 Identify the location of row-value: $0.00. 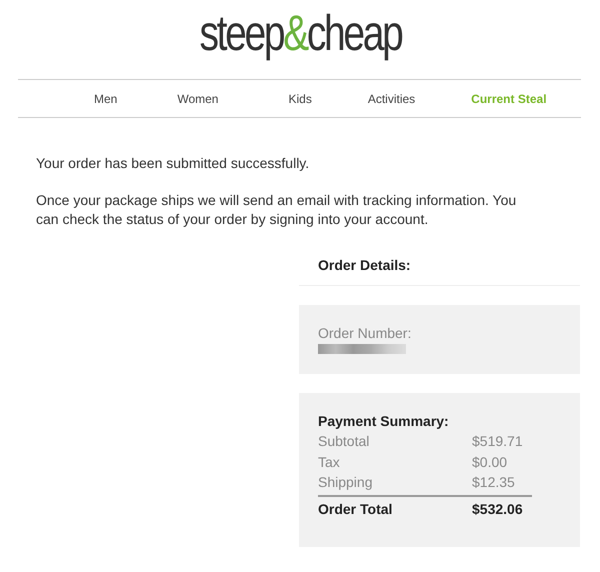
(490, 462).